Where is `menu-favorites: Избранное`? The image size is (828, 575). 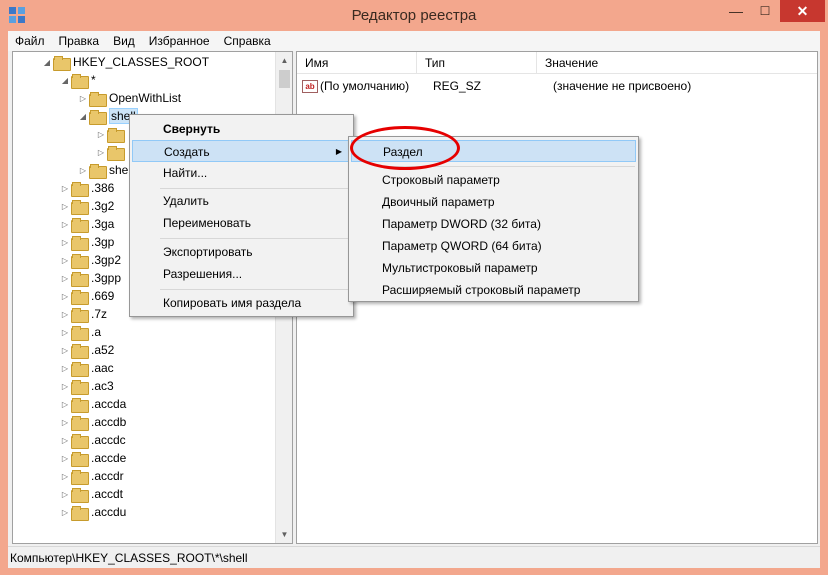
menu-favorites: Избранное is located at coordinates (179, 41).